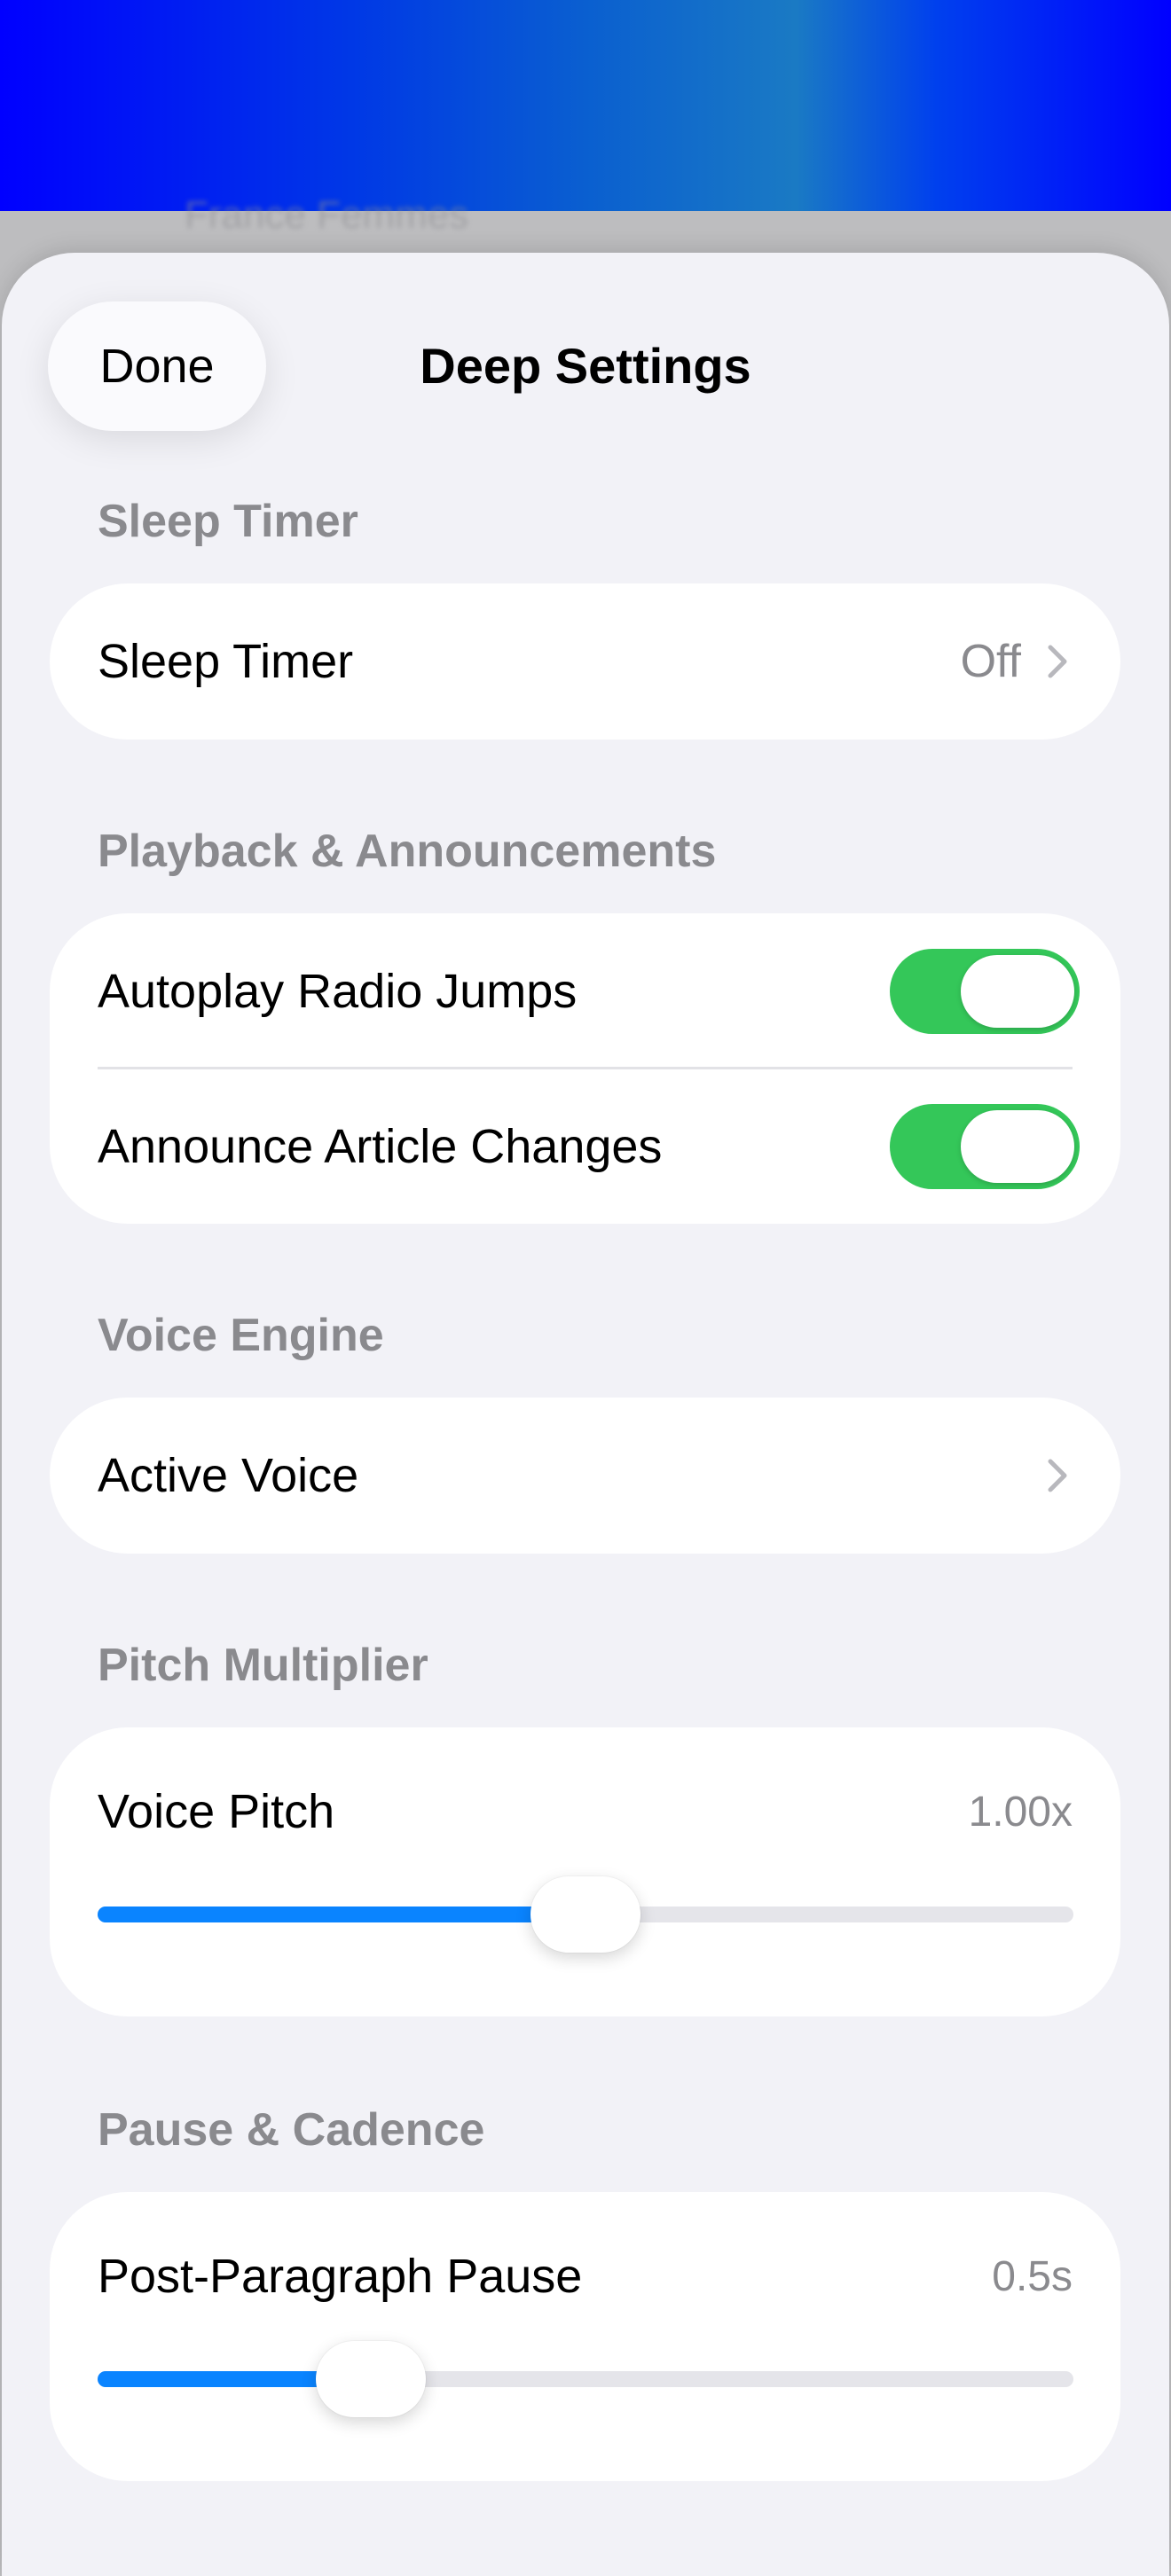 This screenshot has width=1171, height=2576. Describe the element at coordinates (216, 1811) in the screenshot. I see `voice-pitch-label: Voice Pitch` at that location.